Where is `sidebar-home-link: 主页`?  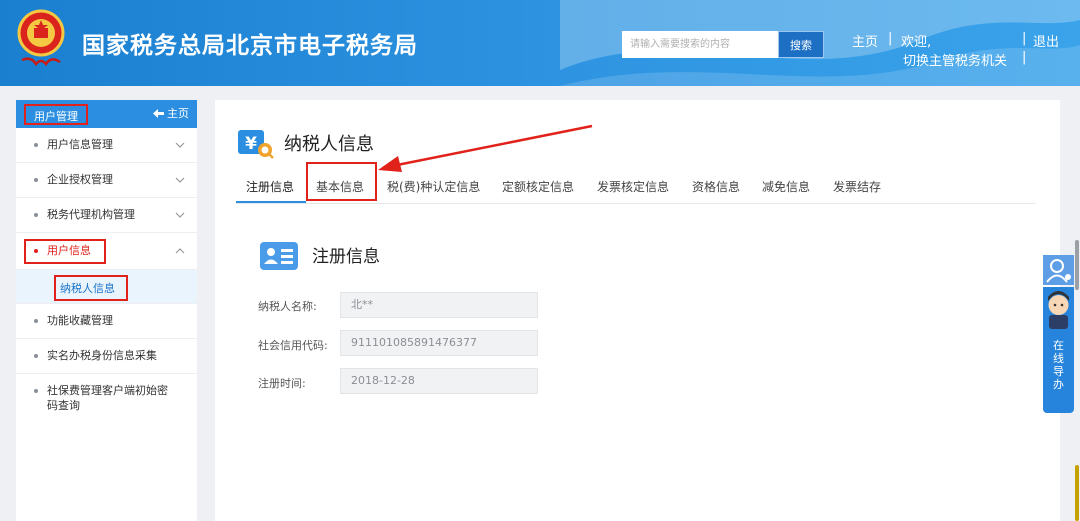 sidebar-home-link: 主页 is located at coordinates (170, 114).